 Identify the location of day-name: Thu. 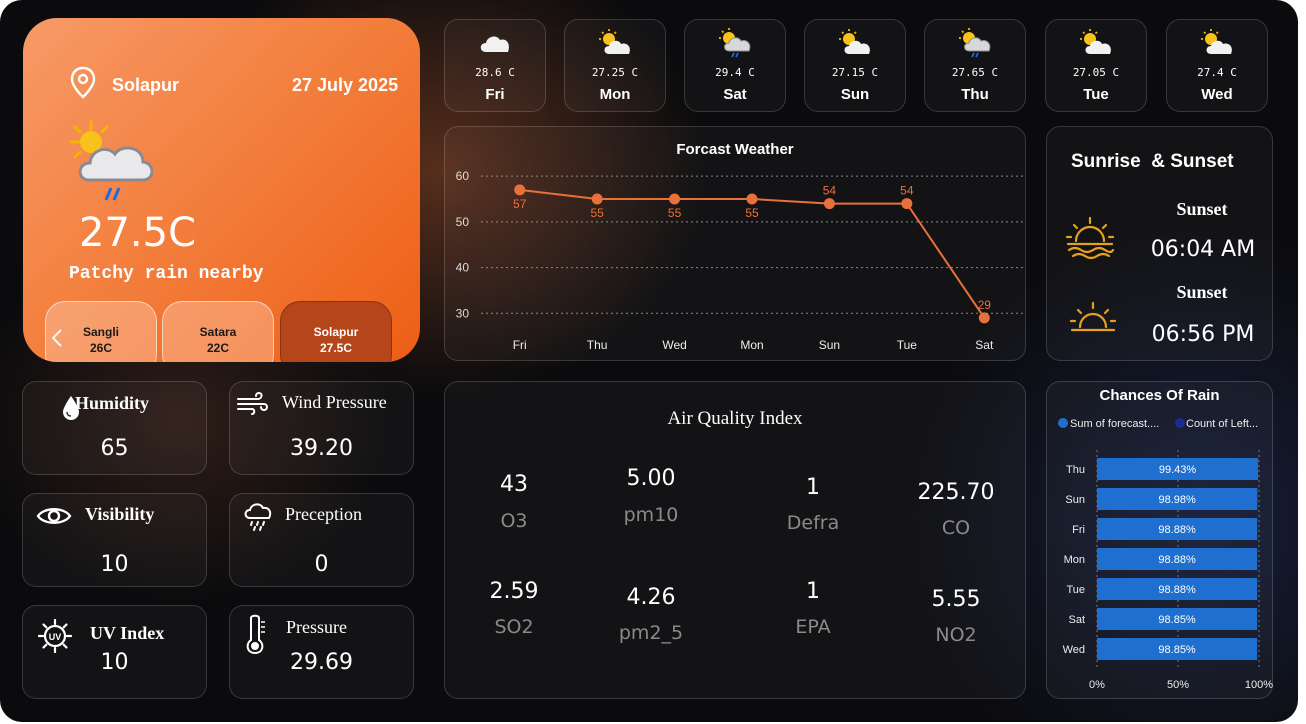
(975, 94).